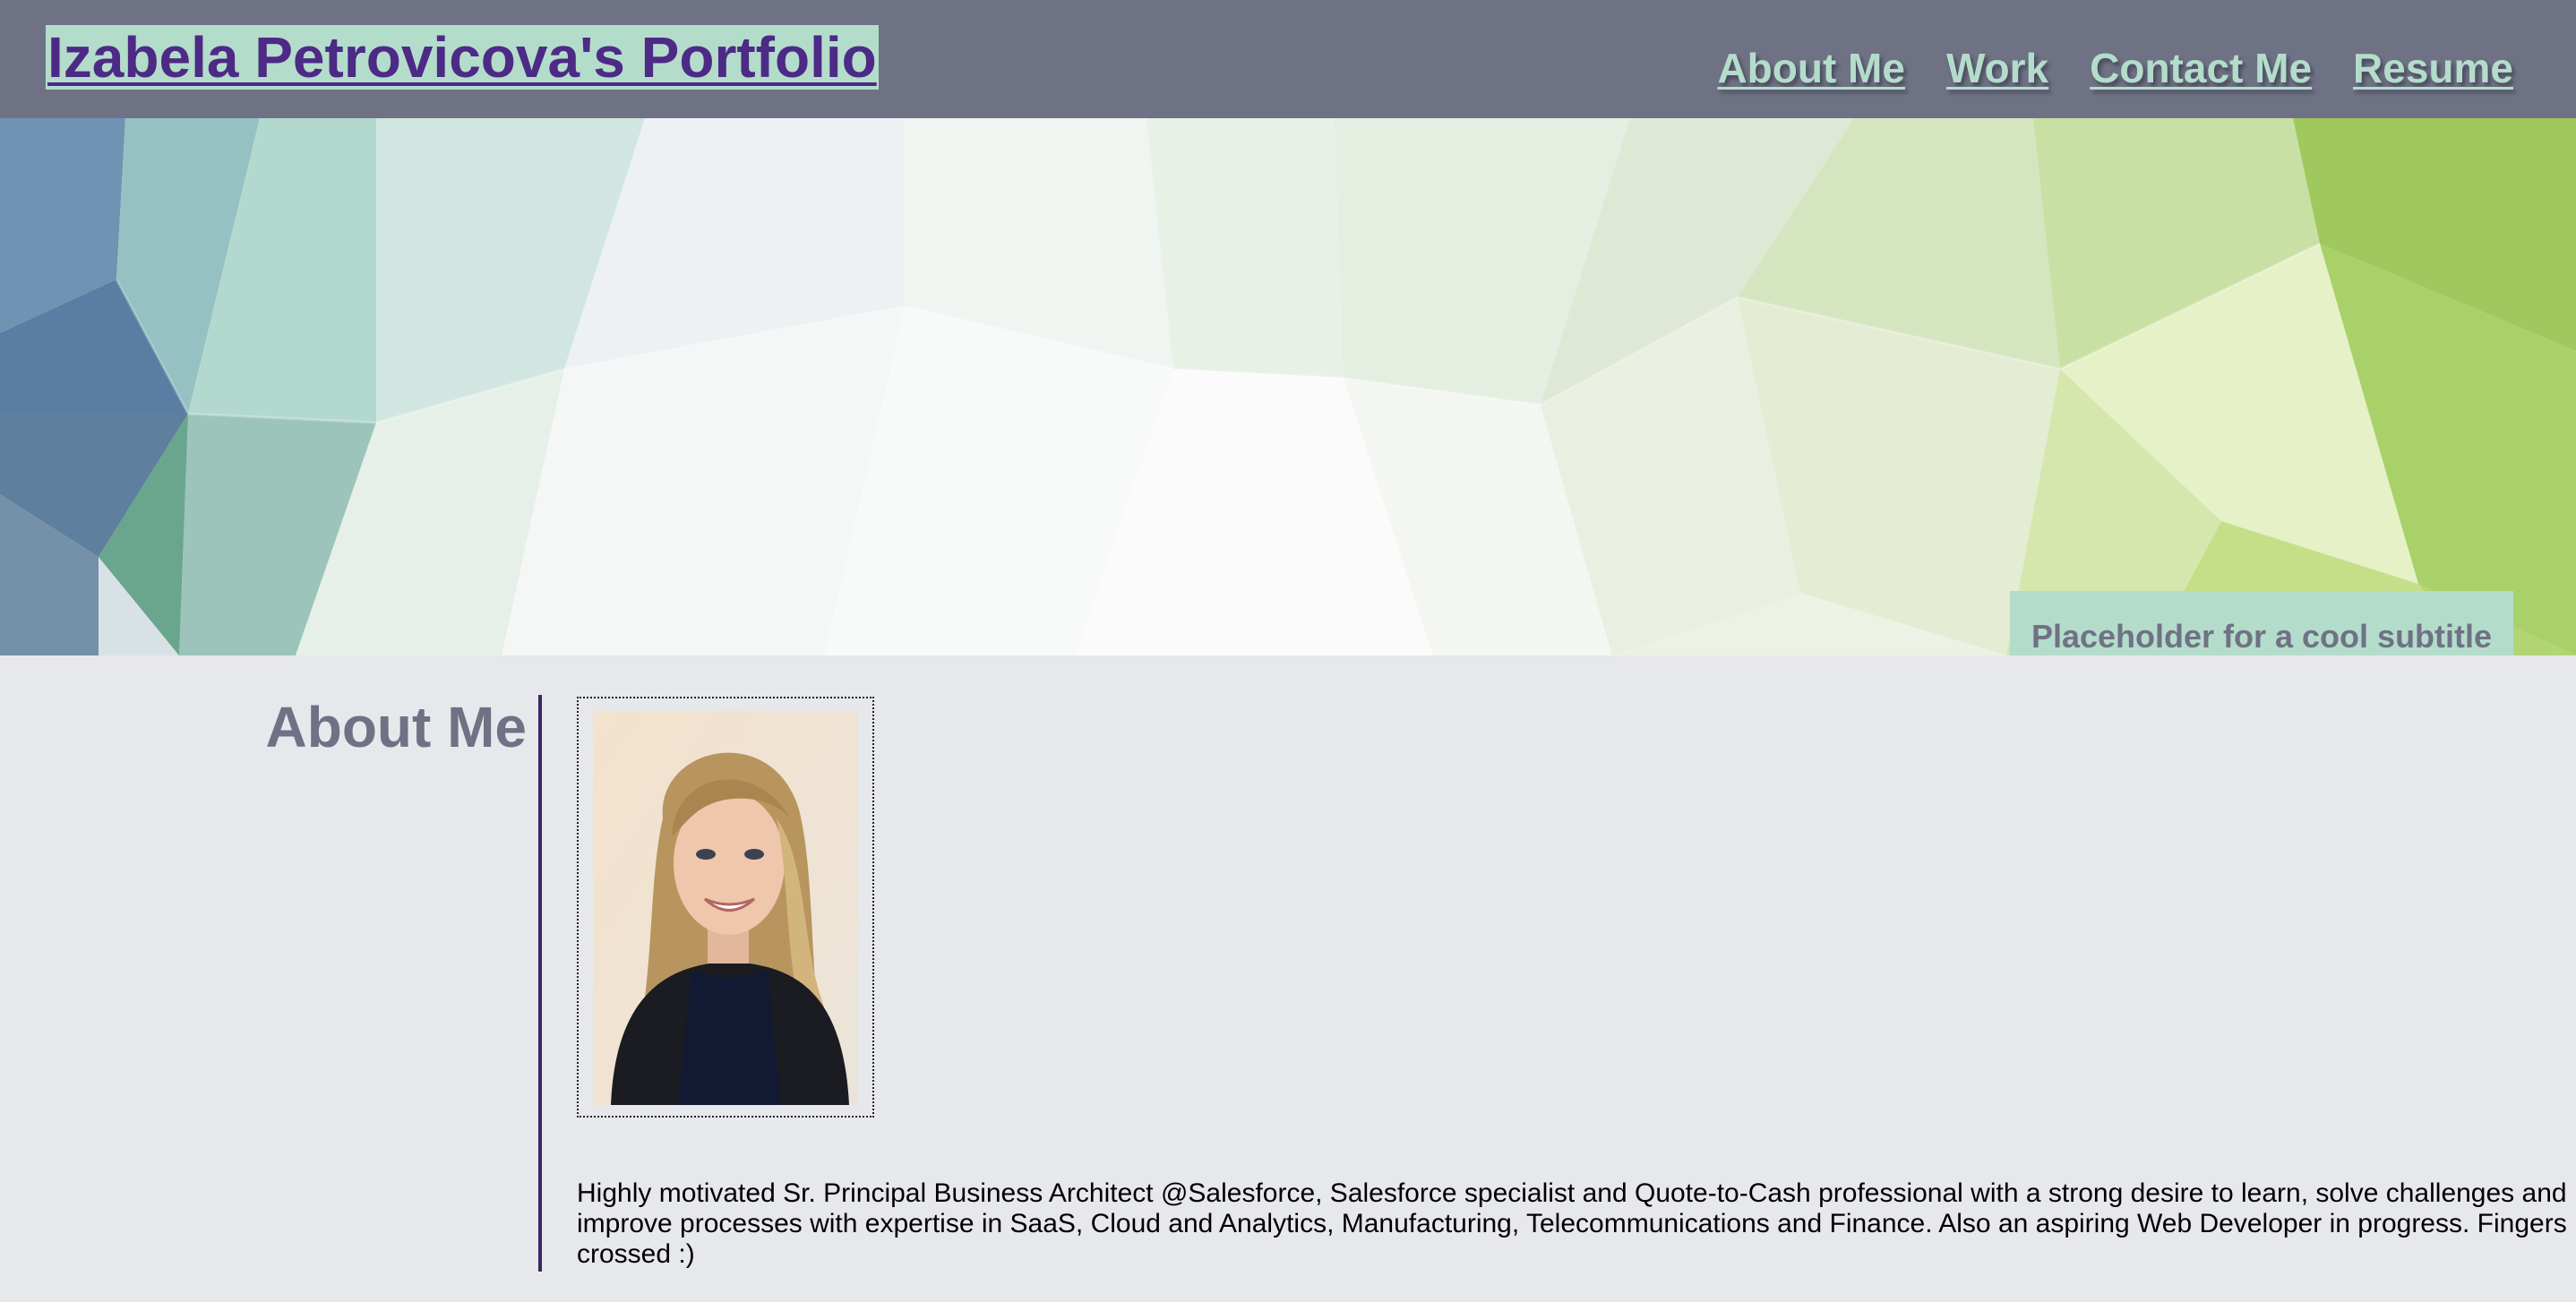 Image resolution: width=2576 pixels, height=1302 pixels. I want to click on nav-about-me: About Me, so click(1811, 68).